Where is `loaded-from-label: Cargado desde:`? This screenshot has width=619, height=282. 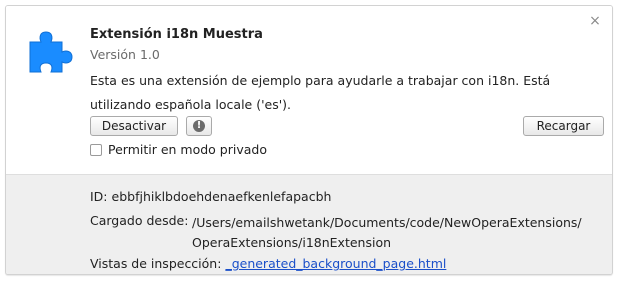
loaded-from-label: Cargado desde: is located at coordinates (139, 220).